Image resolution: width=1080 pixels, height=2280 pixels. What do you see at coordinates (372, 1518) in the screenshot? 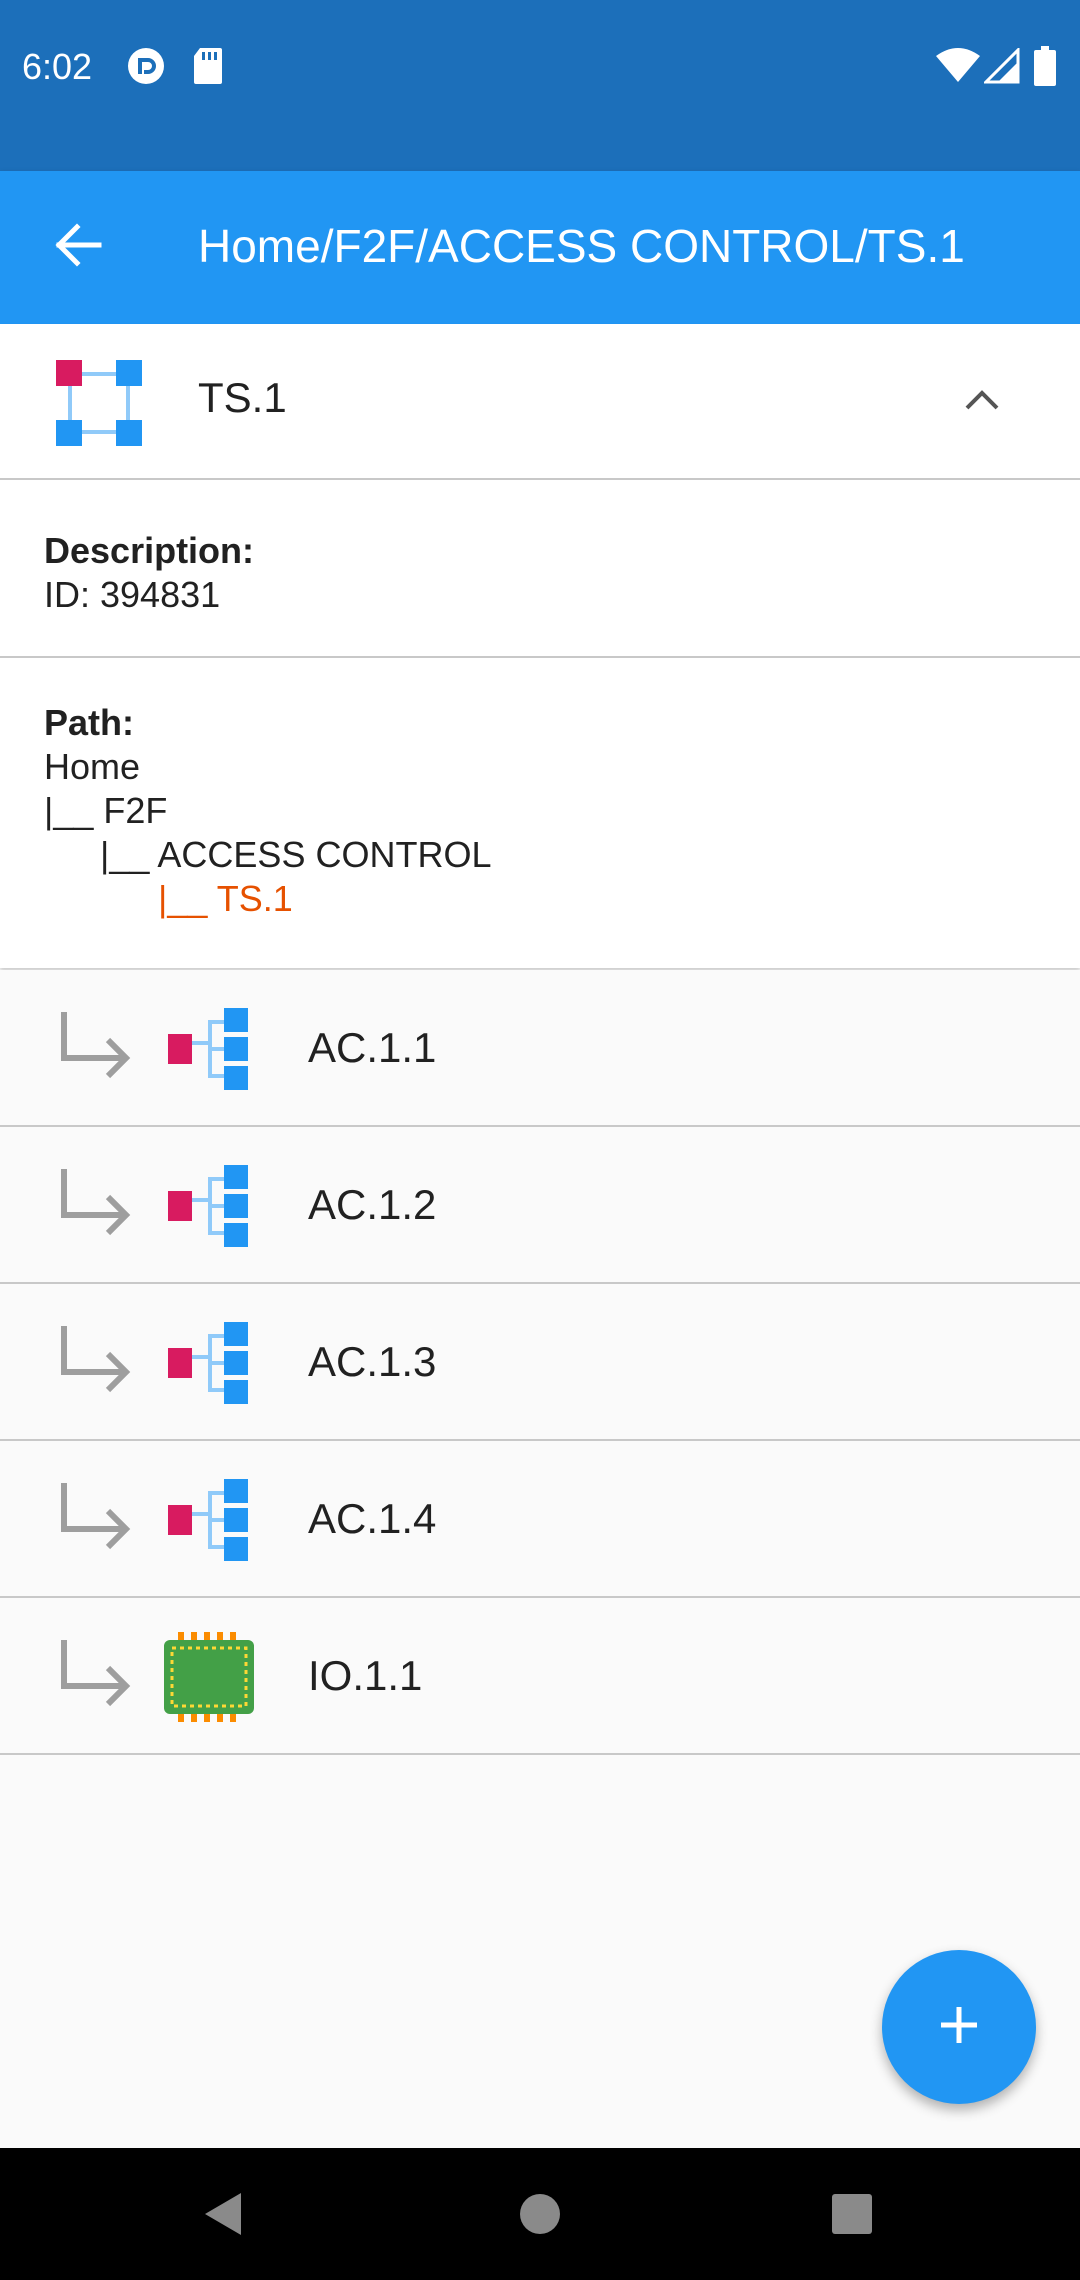
I see `list-item-label: AC.1.4` at bounding box center [372, 1518].